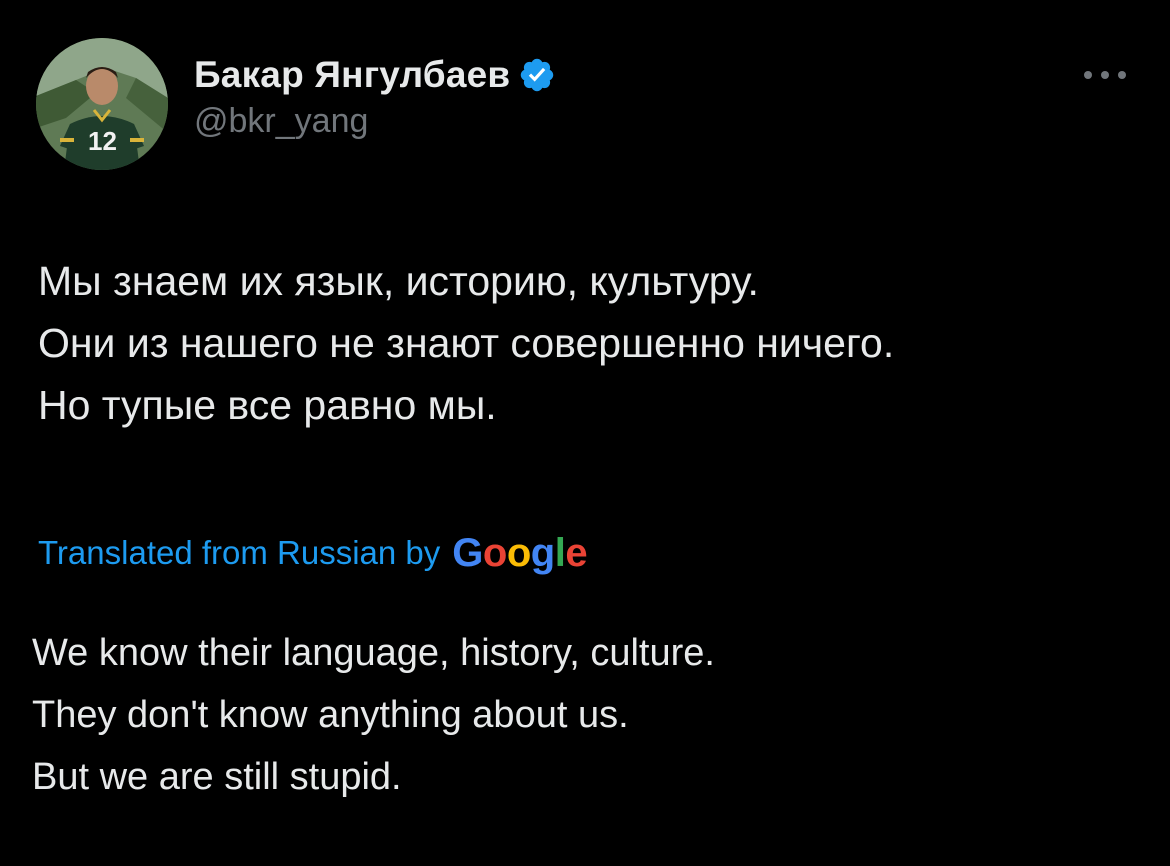 The image size is (1170, 866). Describe the element at coordinates (217, 777) in the screenshot. I see `translated-line: But we are still stupid.` at that location.